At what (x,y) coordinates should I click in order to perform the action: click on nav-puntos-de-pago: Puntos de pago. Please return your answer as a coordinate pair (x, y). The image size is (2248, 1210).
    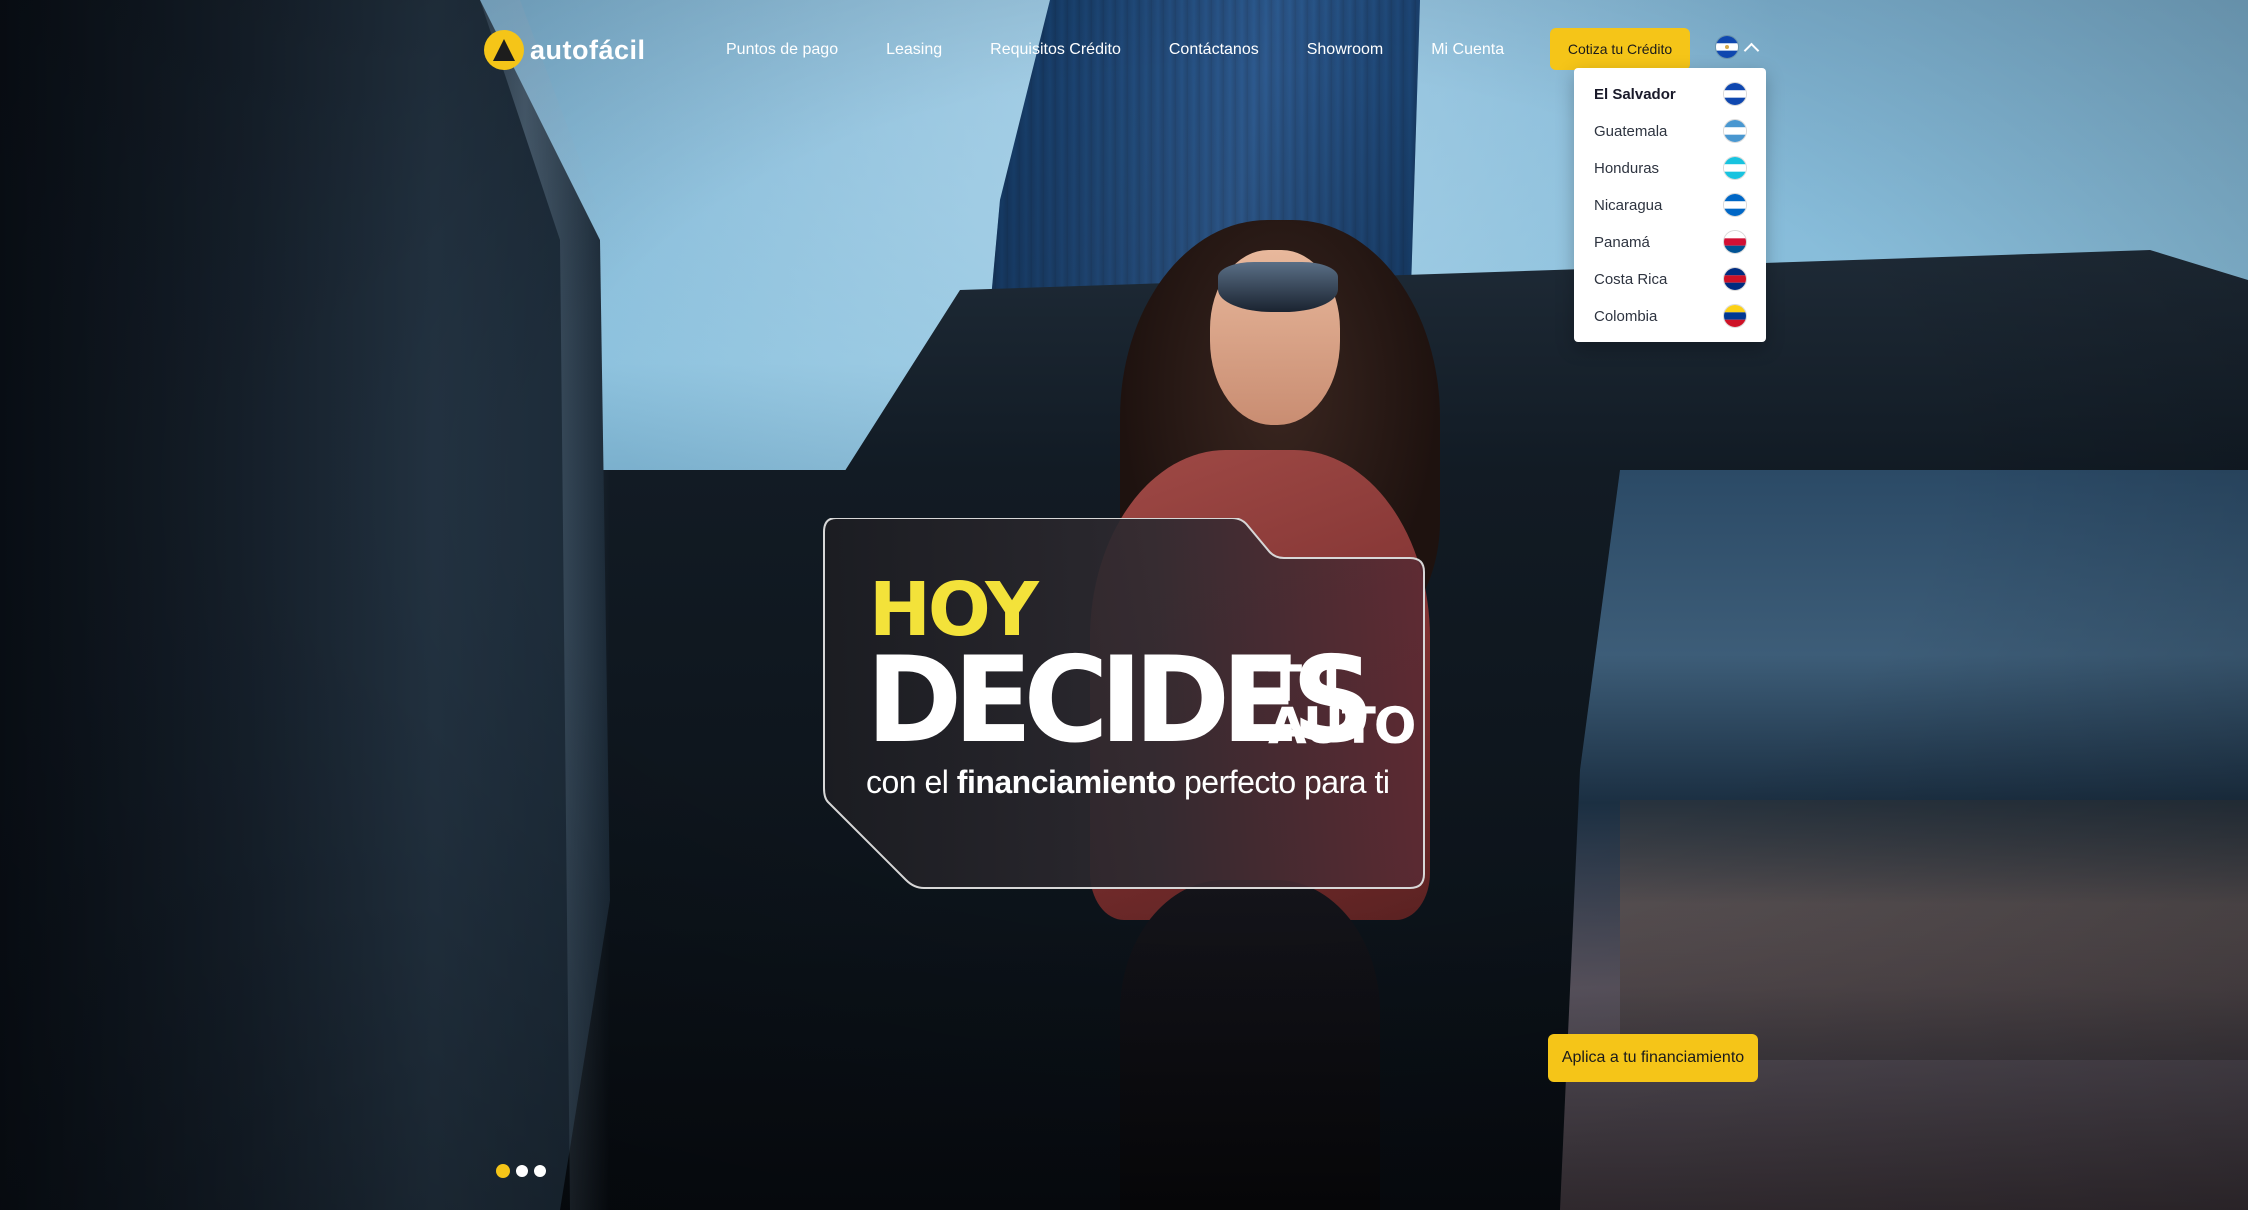
    Looking at the image, I should click on (782, 50).